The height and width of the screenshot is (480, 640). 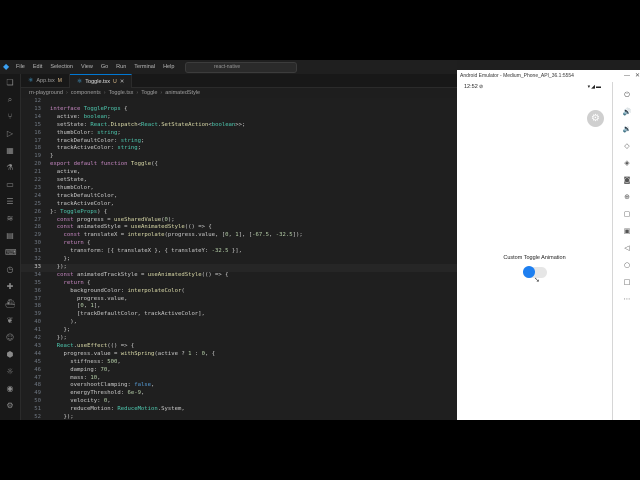 What do you see at coordinates (37, 67) in the screenshot?
I see `menu-item: Edit` at bounding box center [37, 67].